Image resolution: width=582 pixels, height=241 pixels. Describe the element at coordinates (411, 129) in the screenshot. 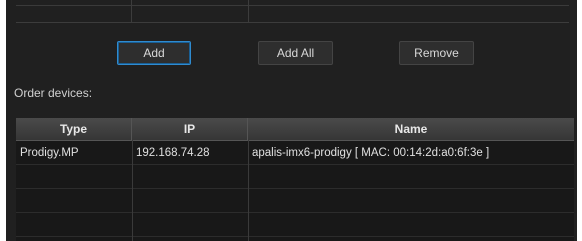

I see `column-header-name: Name` at that location.